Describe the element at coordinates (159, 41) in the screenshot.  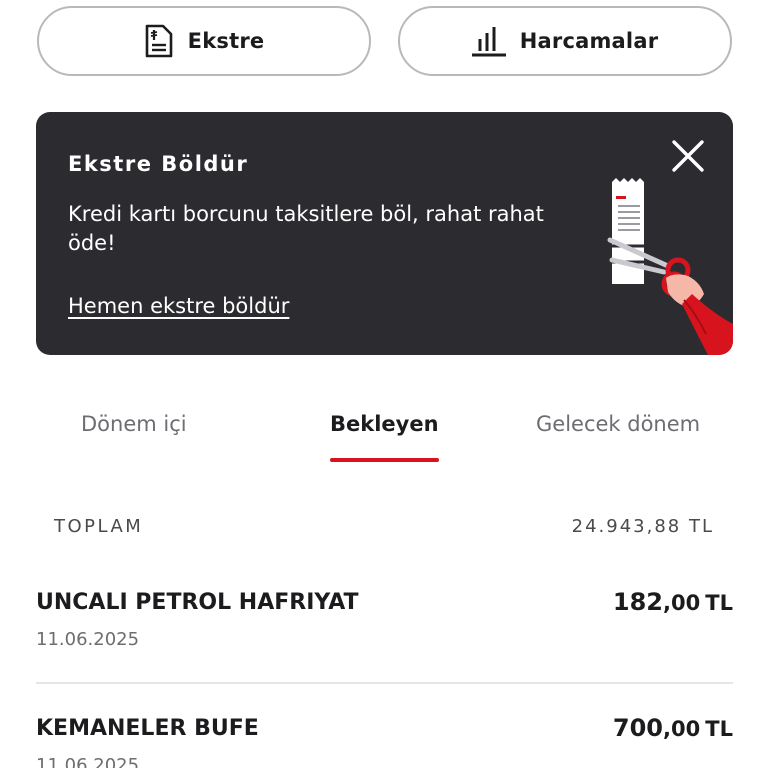
I see `lira-document-icon` at that location.